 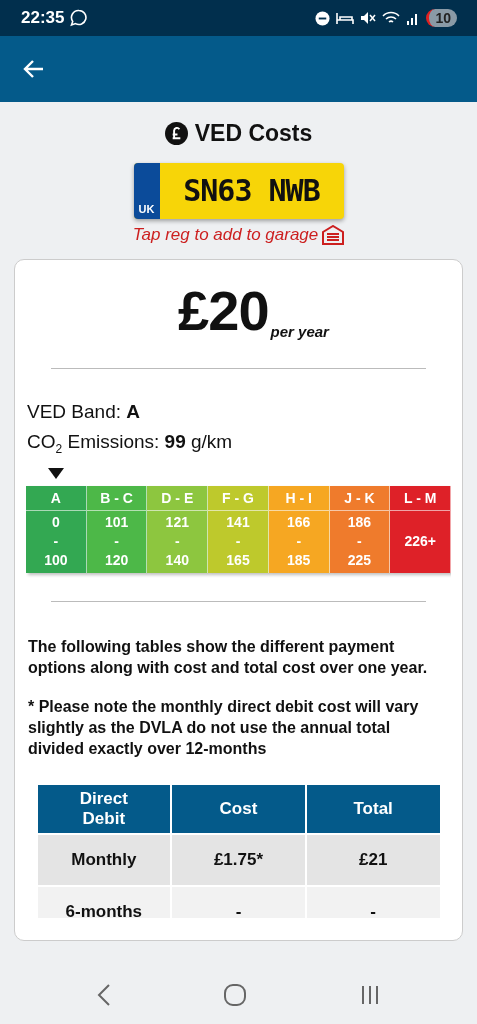 What do you see at coordinates (238, 859) in the screenshot?
I see `table-cell: £1.75*` at bounding box center [238, 859].